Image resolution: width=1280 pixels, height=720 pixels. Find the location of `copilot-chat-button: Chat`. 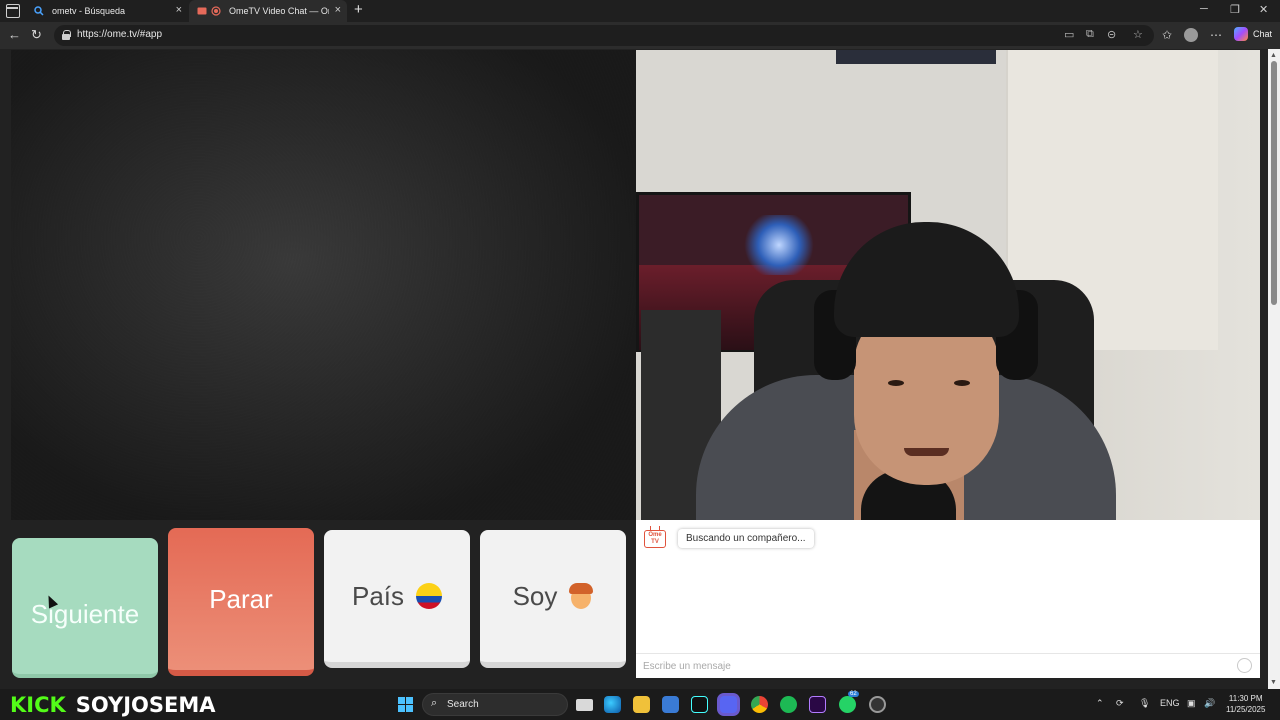

copilot-chat-button: Chat is located at coordinates (1253, 34).